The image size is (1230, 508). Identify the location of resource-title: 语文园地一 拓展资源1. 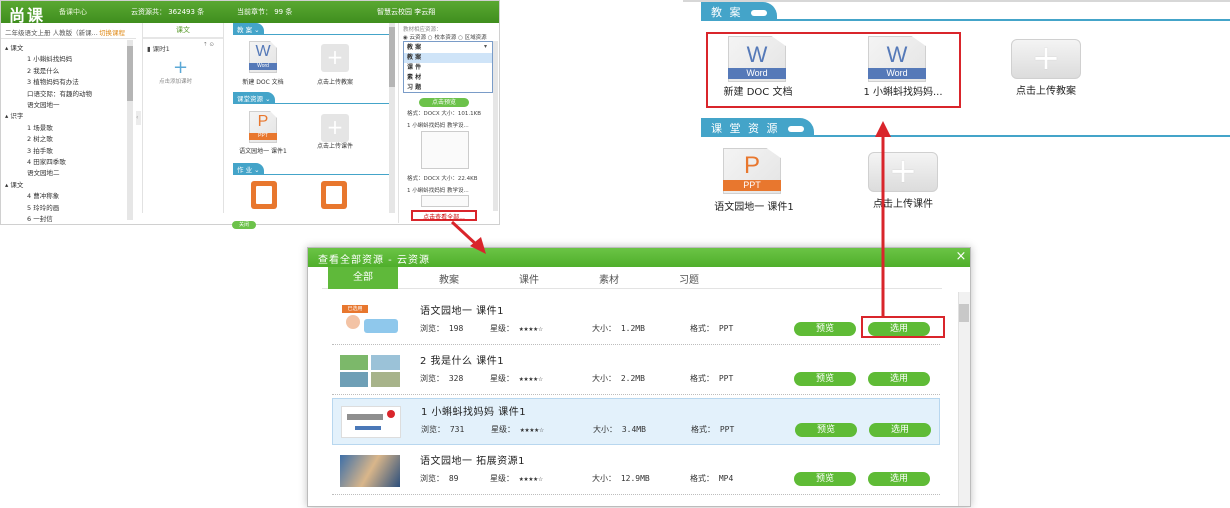
(472, 459).